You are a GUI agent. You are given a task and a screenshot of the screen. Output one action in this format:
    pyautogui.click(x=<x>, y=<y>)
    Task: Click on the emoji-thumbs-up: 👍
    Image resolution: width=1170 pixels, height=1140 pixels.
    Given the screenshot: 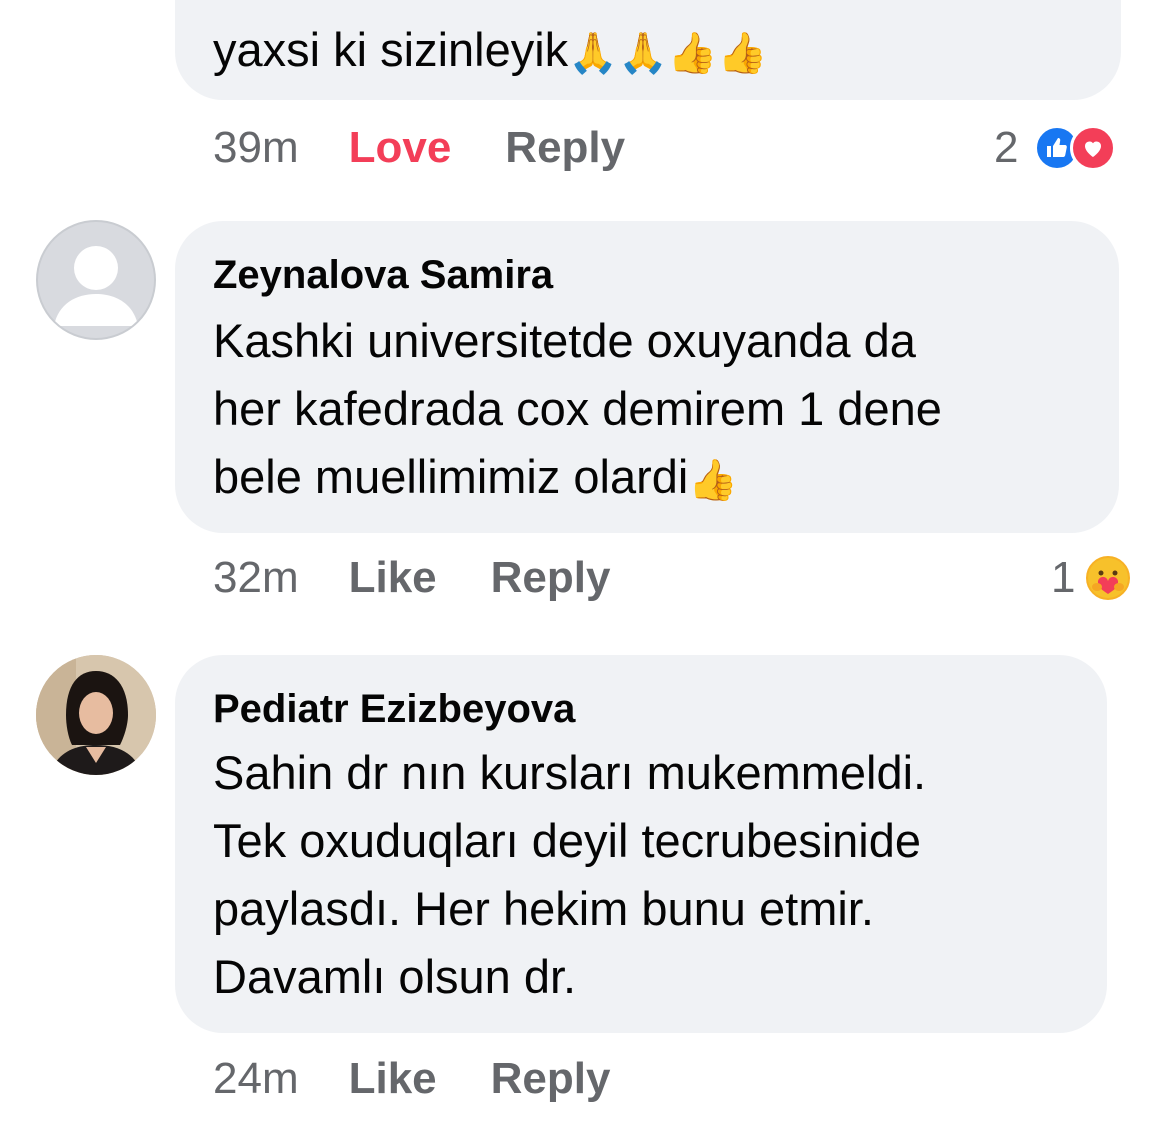 What is the action you would take?
    pyautogui.click(x=713, y=480)
    